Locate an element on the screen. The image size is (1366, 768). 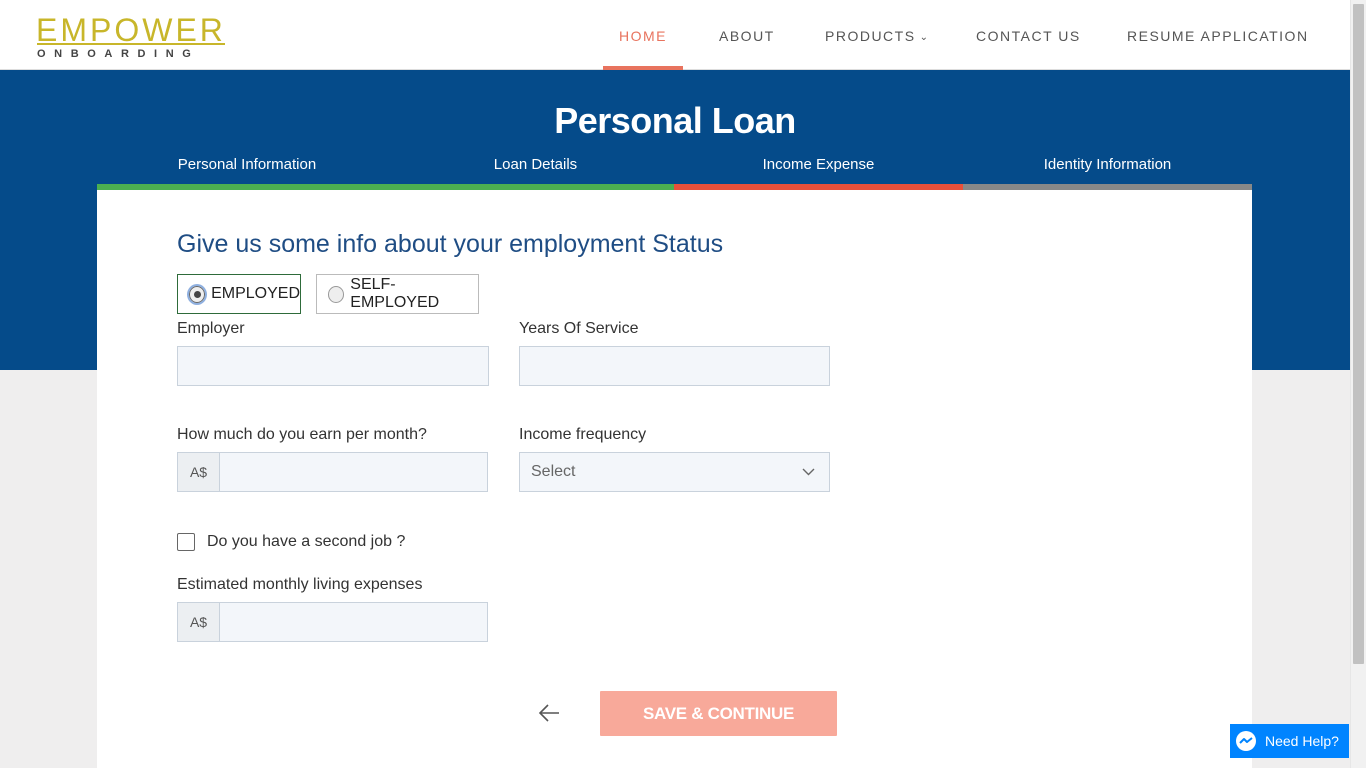
messenger-icon is located at coordinates (1246, 741).